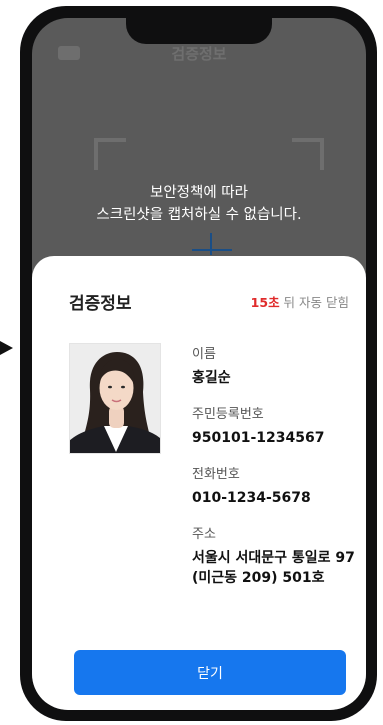 The image size is (383, 725). Describe the element at coordinates (204, 534) in the screenshot. I see `address-label: 주소` at that location.